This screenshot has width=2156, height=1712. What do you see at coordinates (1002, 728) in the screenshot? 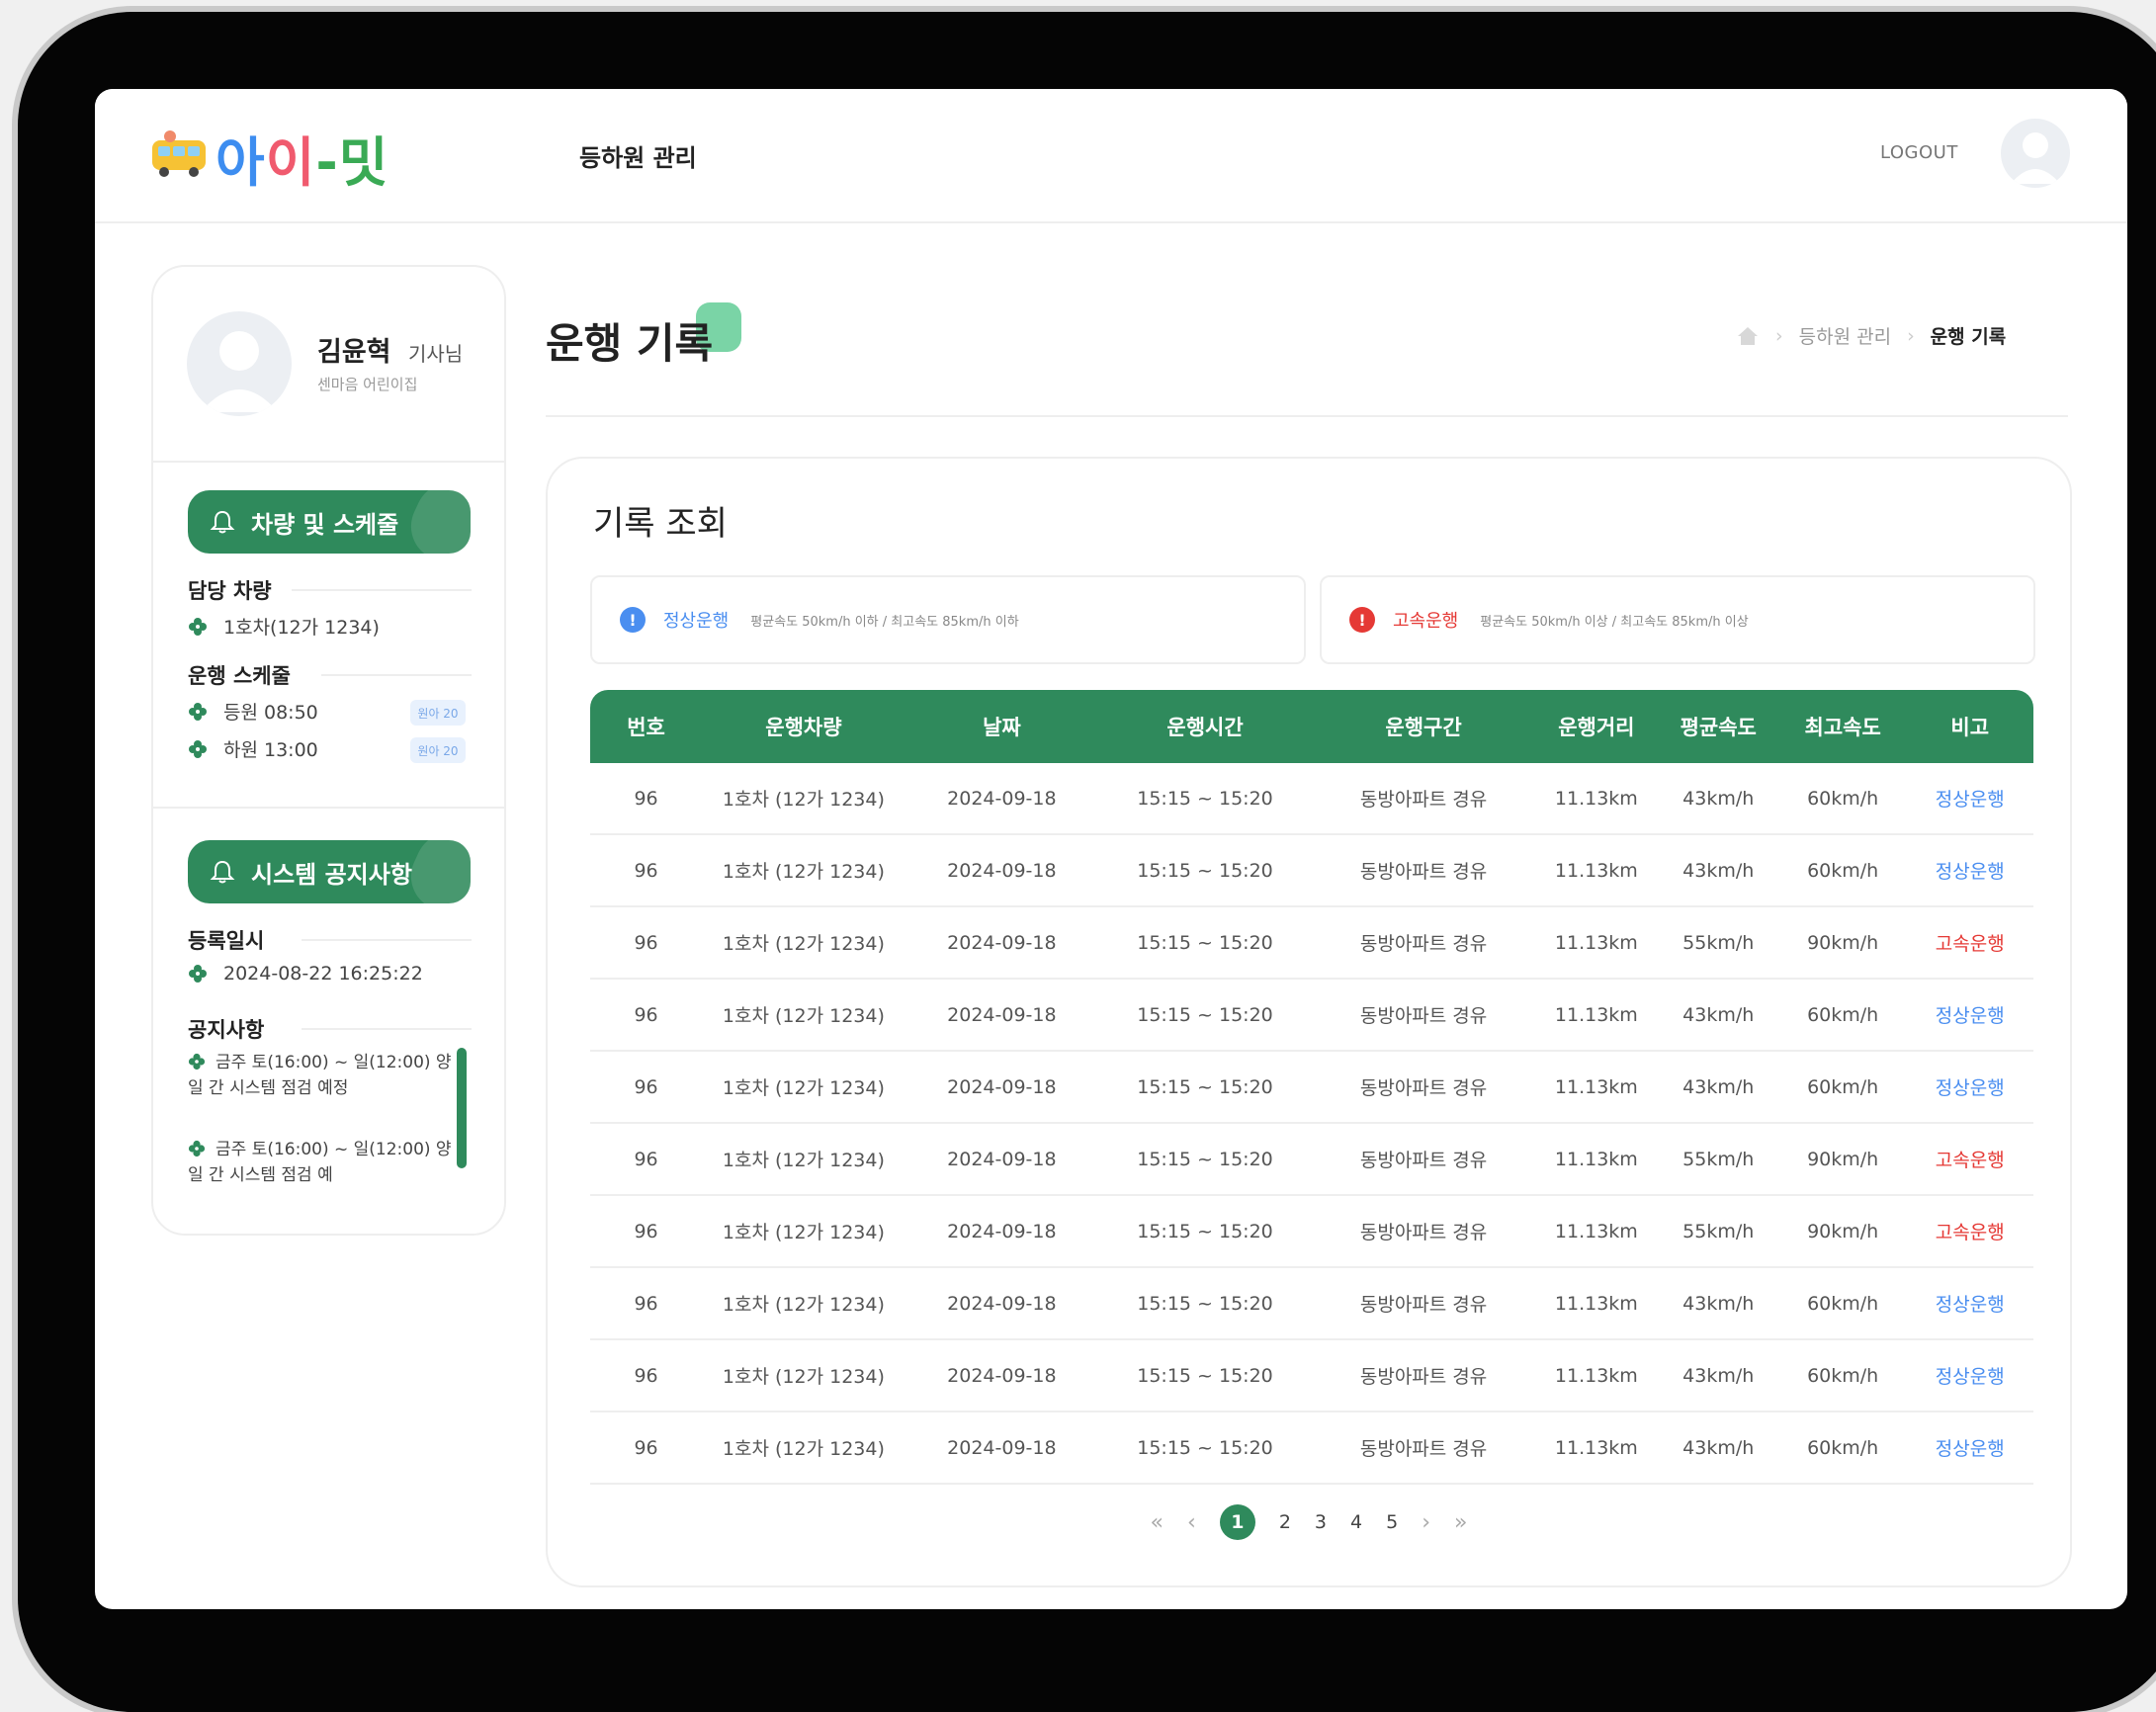
I see `column-header: 날짜` at bounding box center [1002, 728].